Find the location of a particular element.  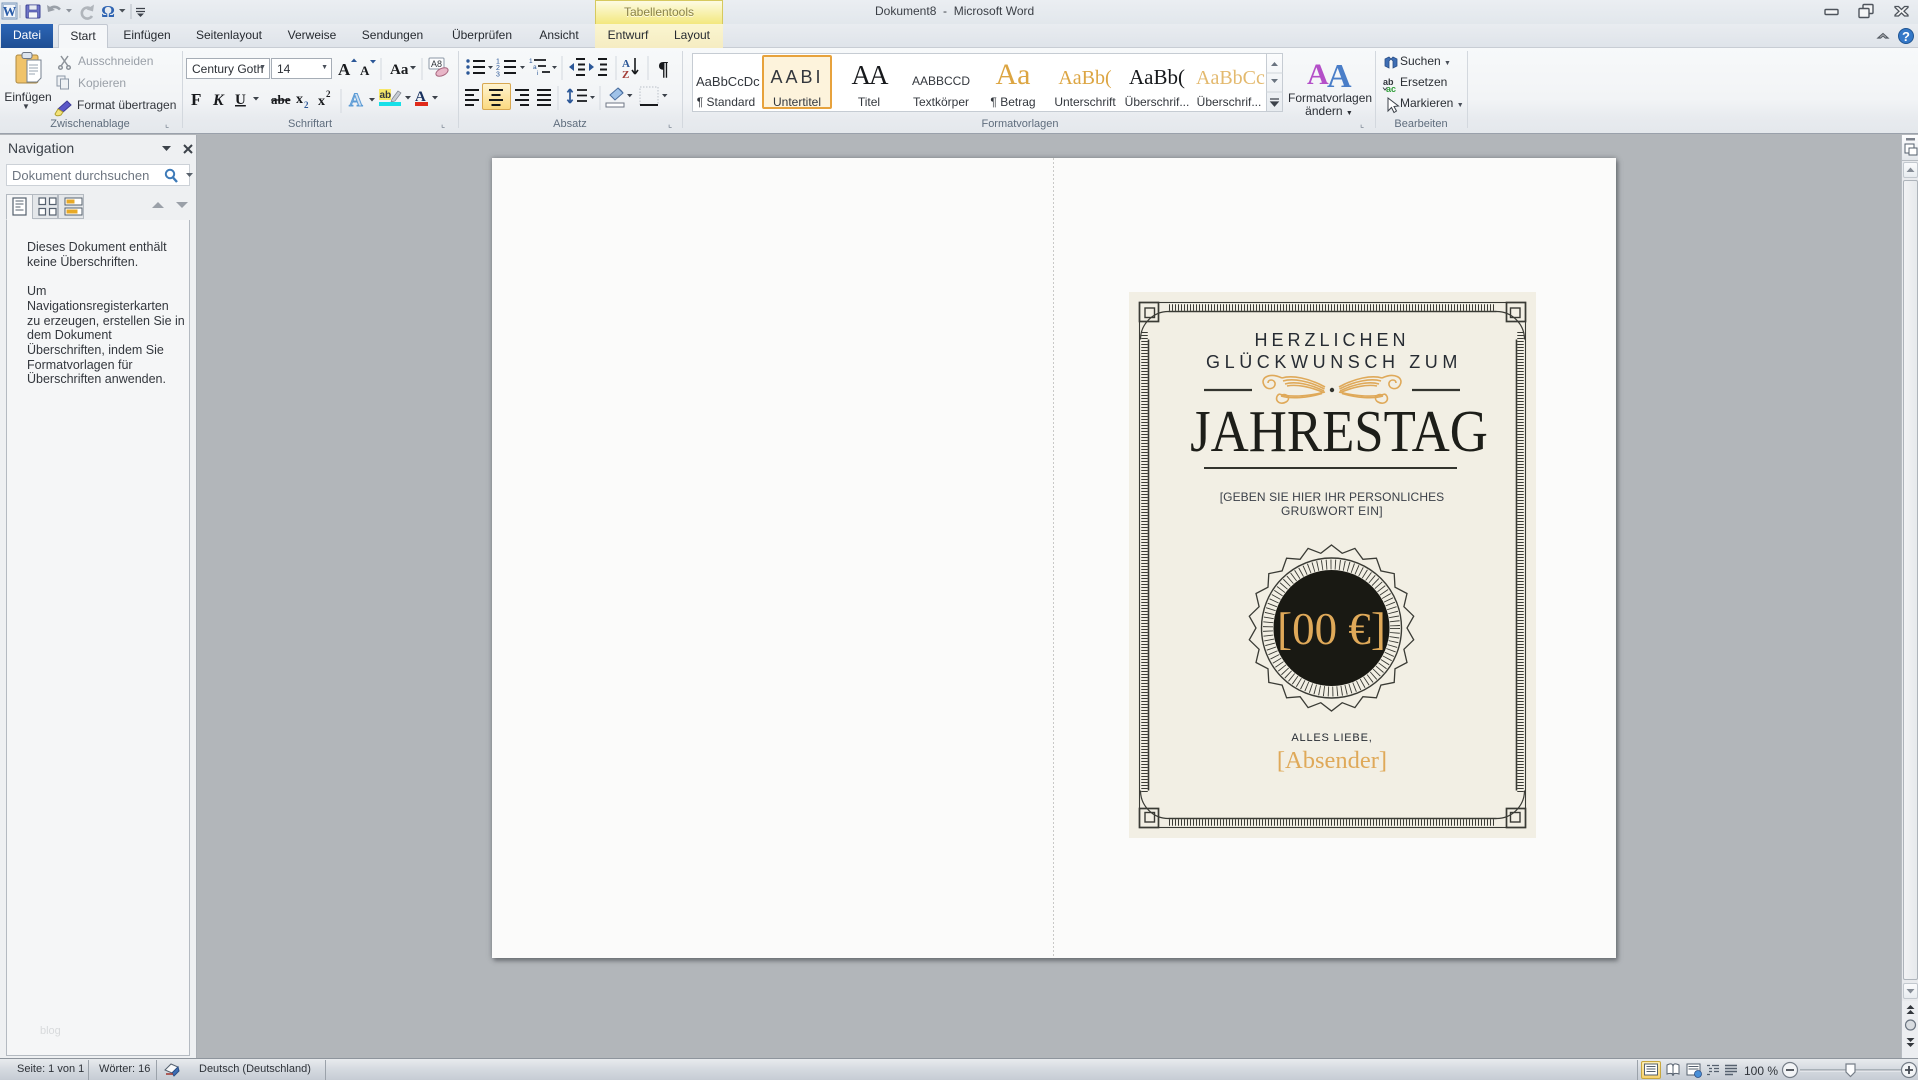

svg-text: HERZLICHEN is located at coordinates (1331, 340).